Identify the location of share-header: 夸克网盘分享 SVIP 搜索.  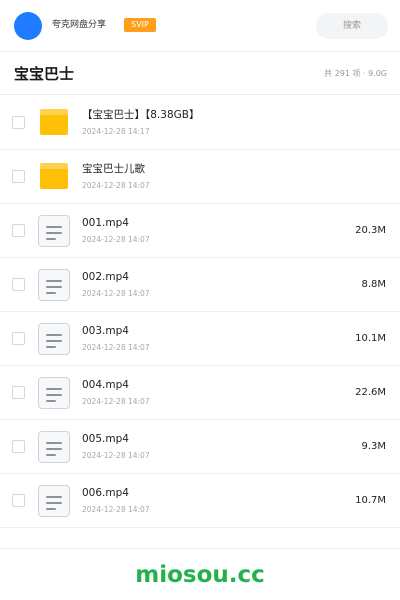
(200, 26).